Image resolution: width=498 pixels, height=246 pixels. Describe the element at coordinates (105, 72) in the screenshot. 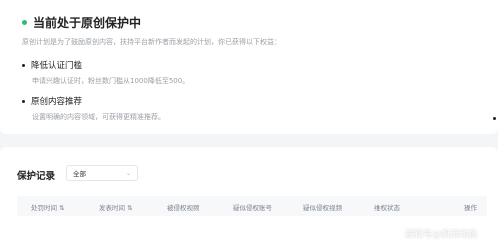

I see `benefit-item: 降低认证门槛 申请兴趣认证时，粉丝数门槛从1000降低至500。` at that location.